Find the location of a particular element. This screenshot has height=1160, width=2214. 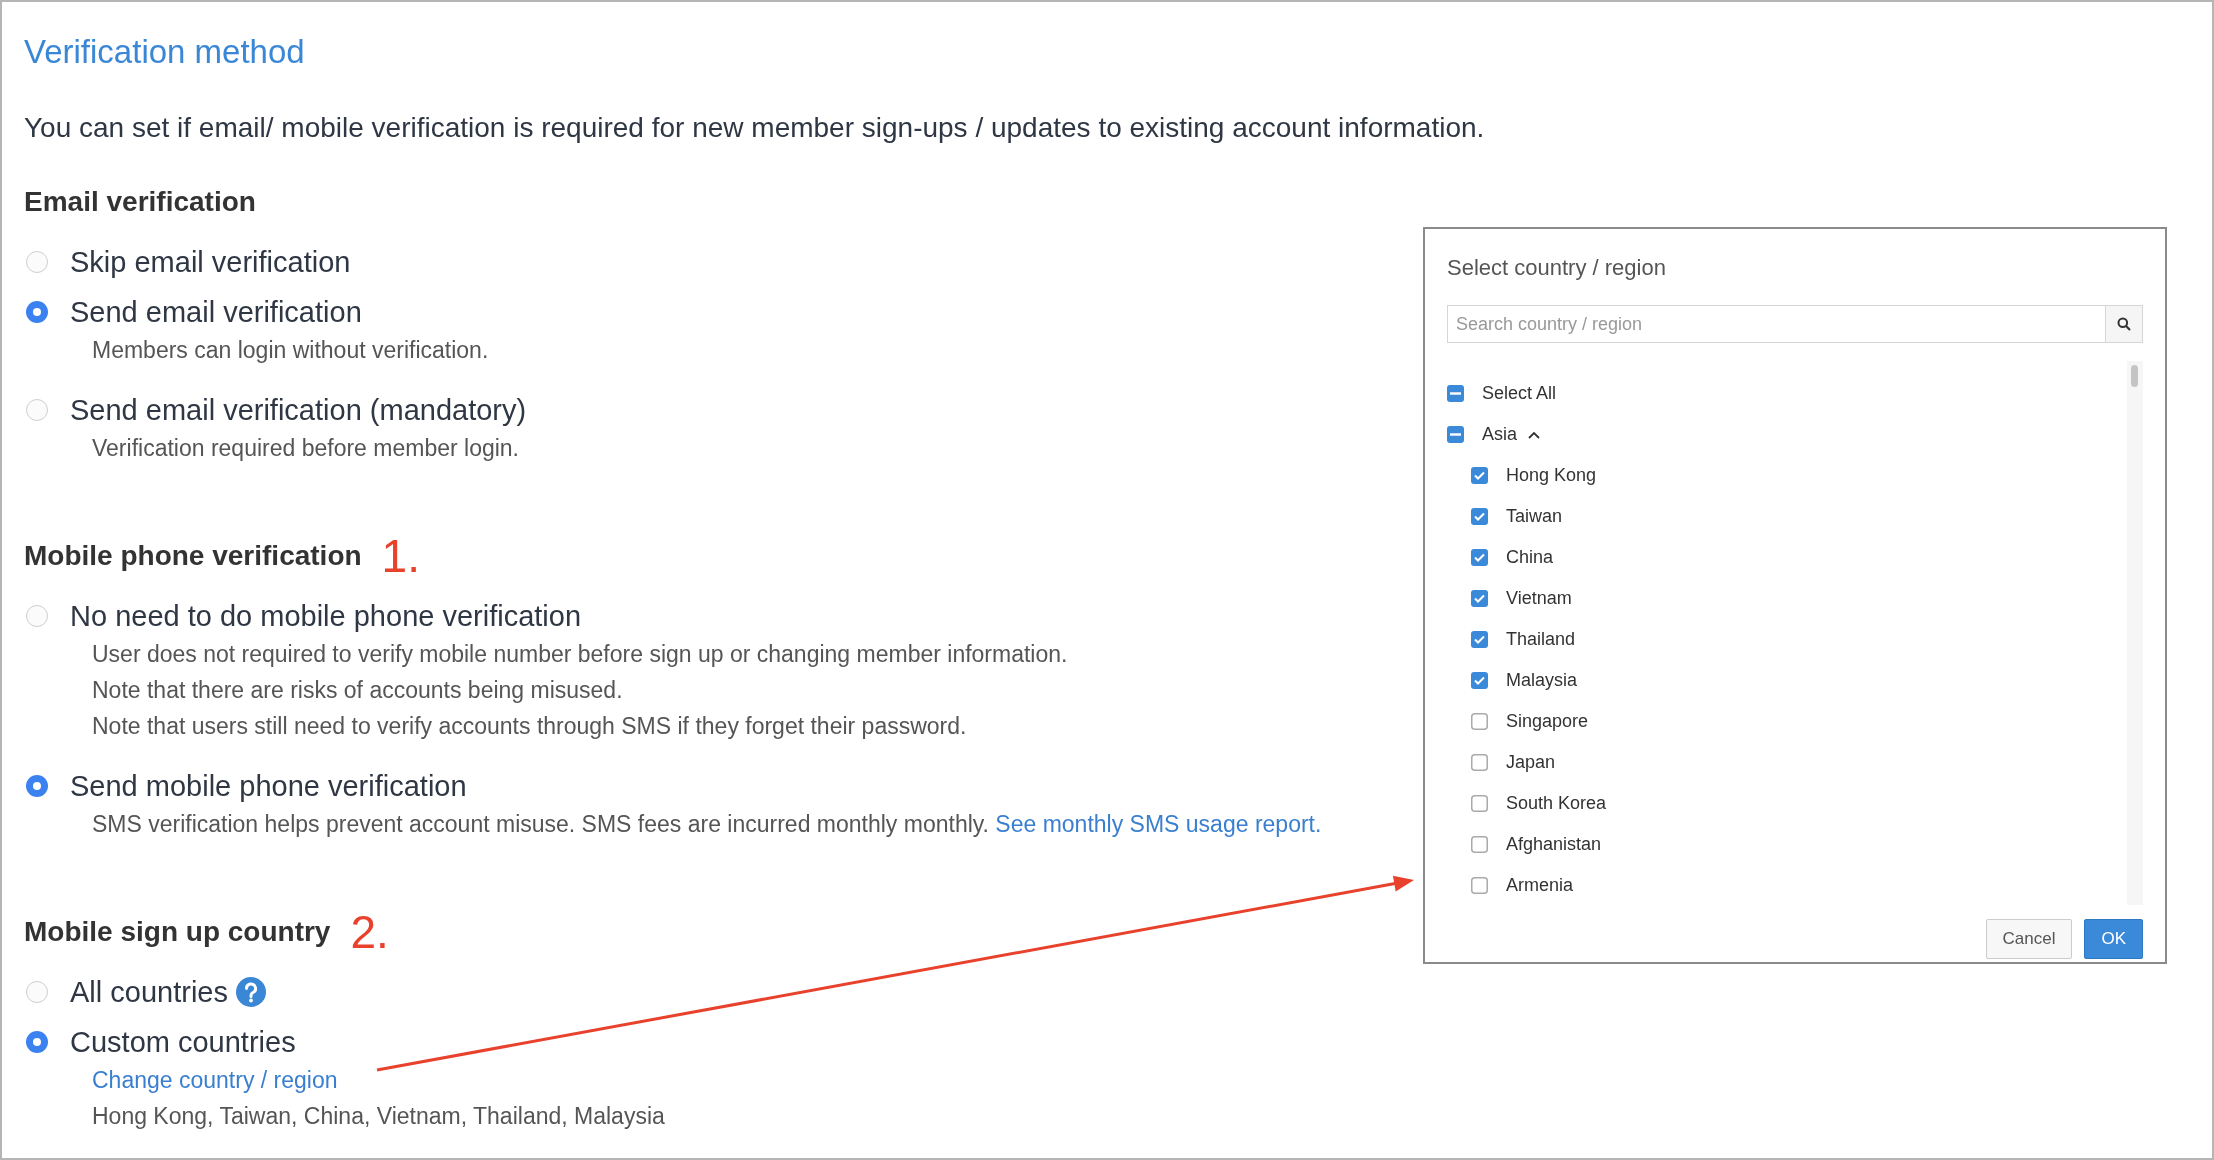

option-description: Note that there are risks of accounts being misused. is located at coordinates (357, 690).